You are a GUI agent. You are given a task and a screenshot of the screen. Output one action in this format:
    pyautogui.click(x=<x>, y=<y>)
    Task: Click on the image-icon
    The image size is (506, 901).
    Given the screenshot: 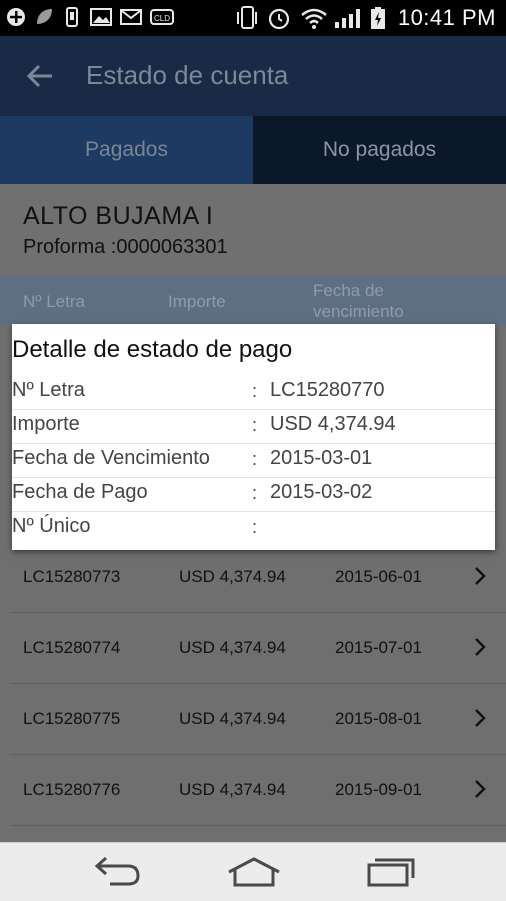 What is the action you would take?
    pyautogui.click(x=101, y=17)
    